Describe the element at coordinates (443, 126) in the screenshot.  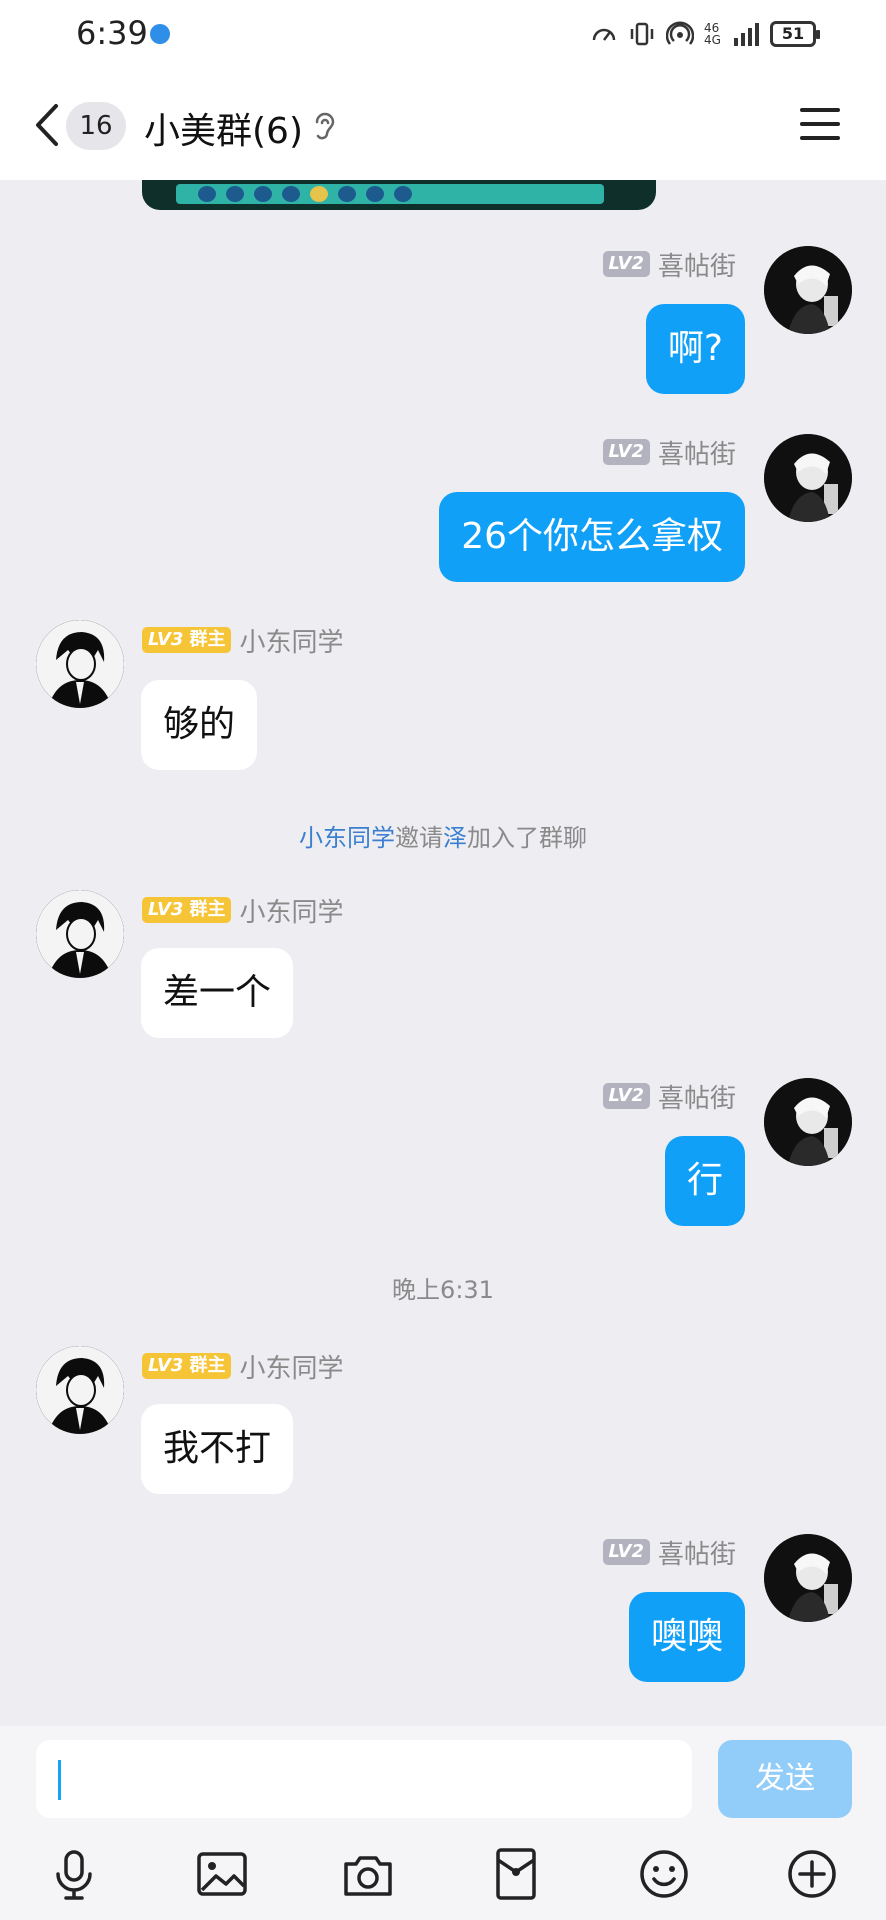
I see `chat-header: 16 小美群(6)` at that location.